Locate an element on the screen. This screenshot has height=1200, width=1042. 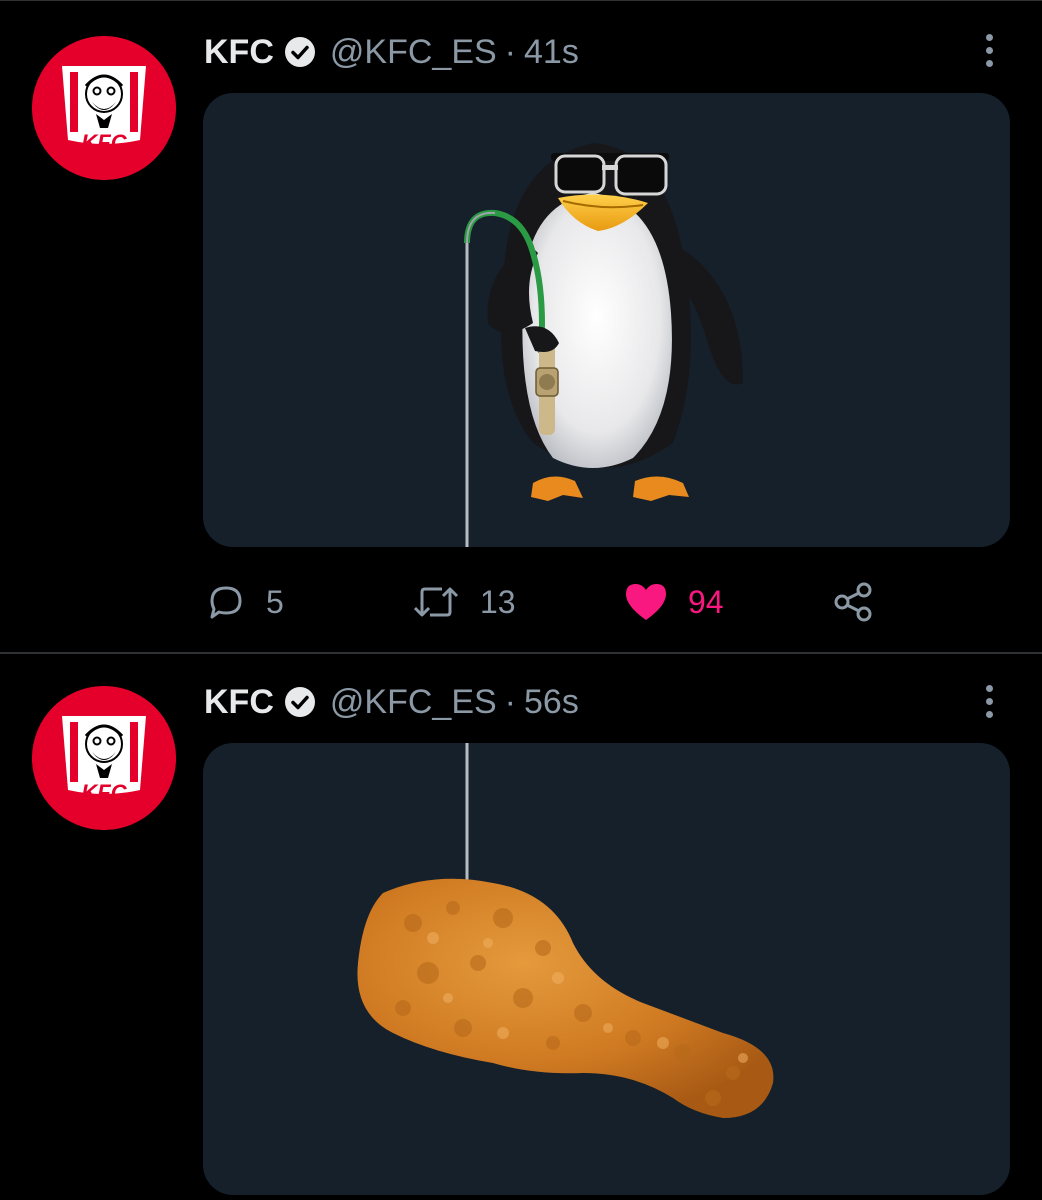
retweet-icon is located at coordinates (436, 602).